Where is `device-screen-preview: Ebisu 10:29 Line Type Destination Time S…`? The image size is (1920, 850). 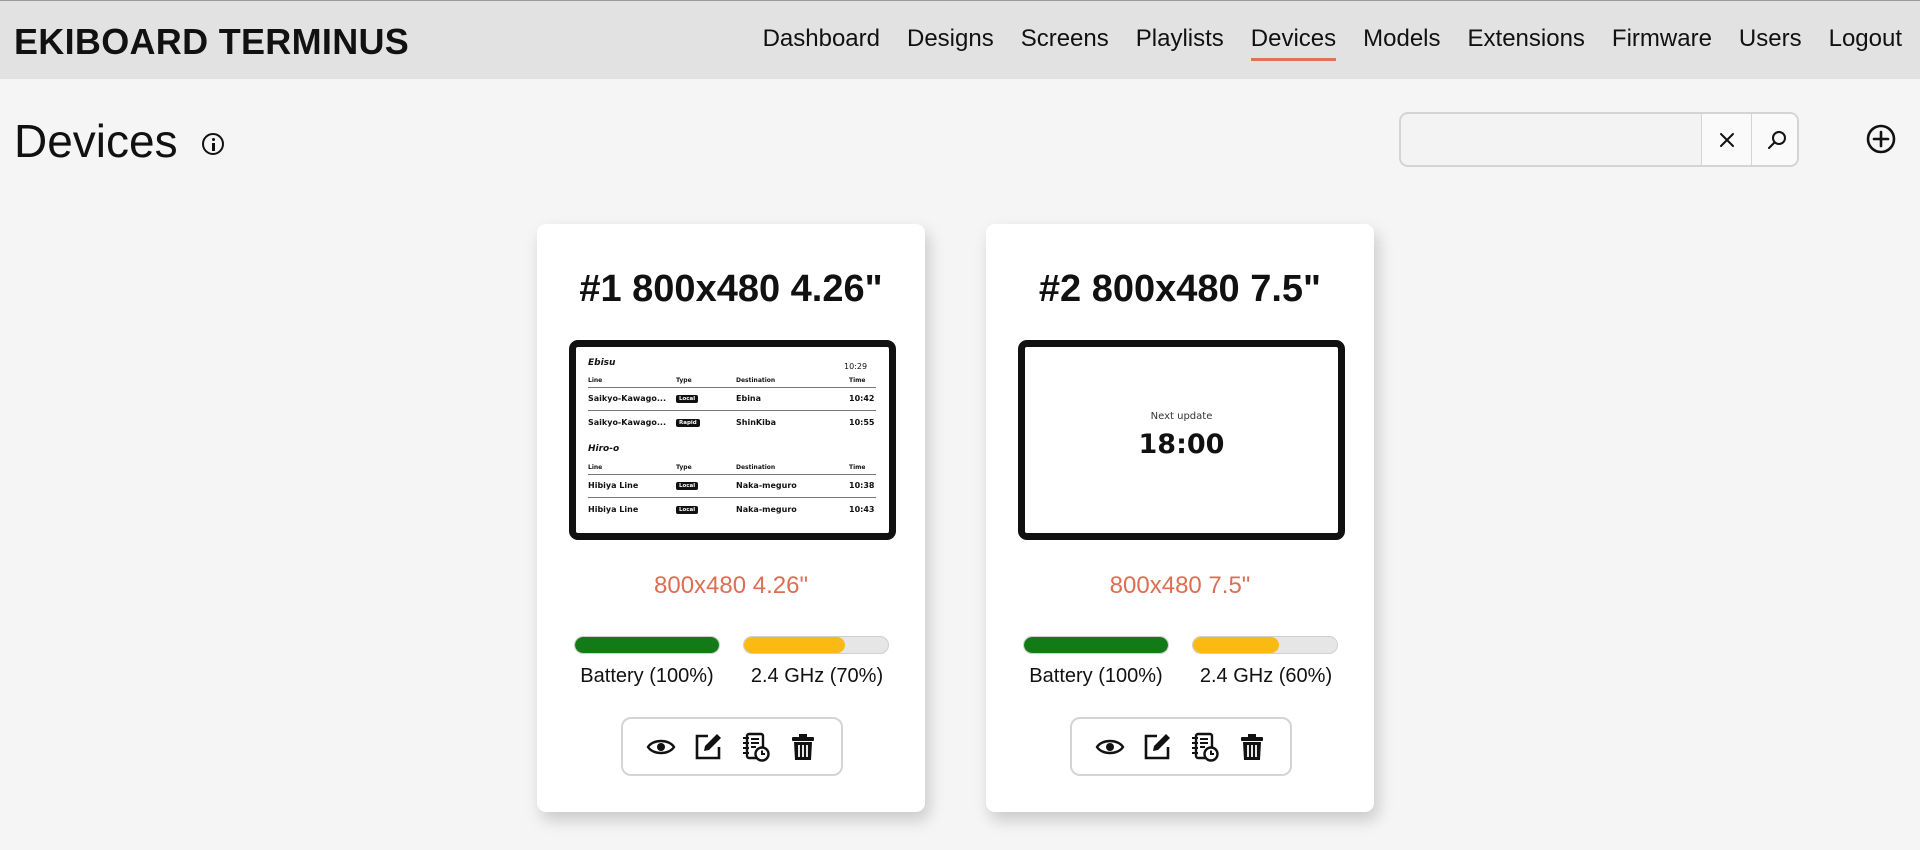
device-screen-preview: Ebisu 10:29 Line Type Destination Time S… is located at coordinates (732, 440).